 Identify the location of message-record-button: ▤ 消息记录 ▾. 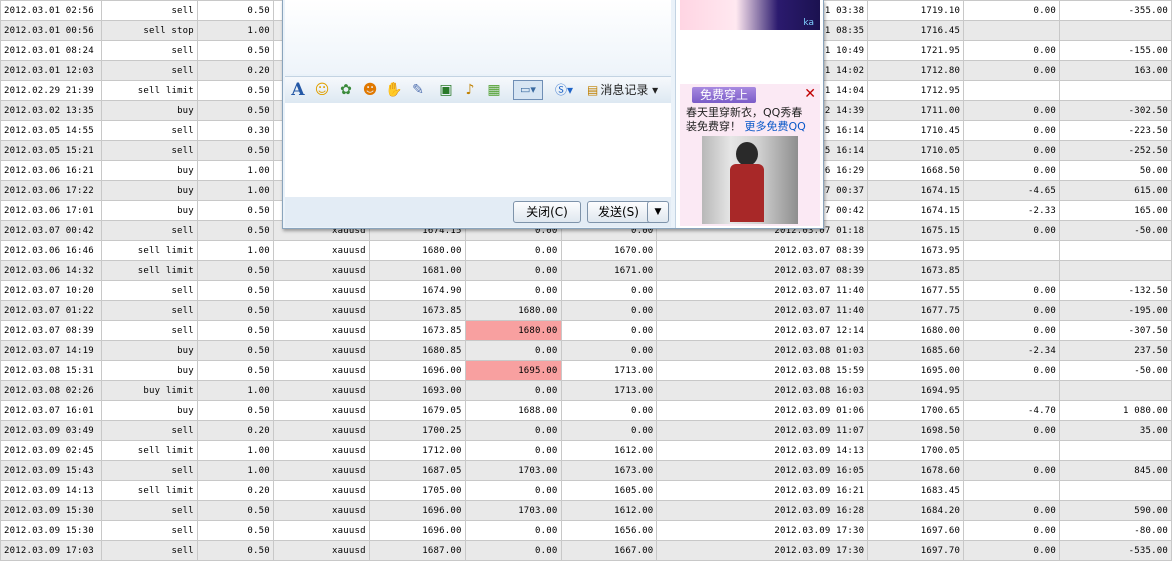
(622, 90).